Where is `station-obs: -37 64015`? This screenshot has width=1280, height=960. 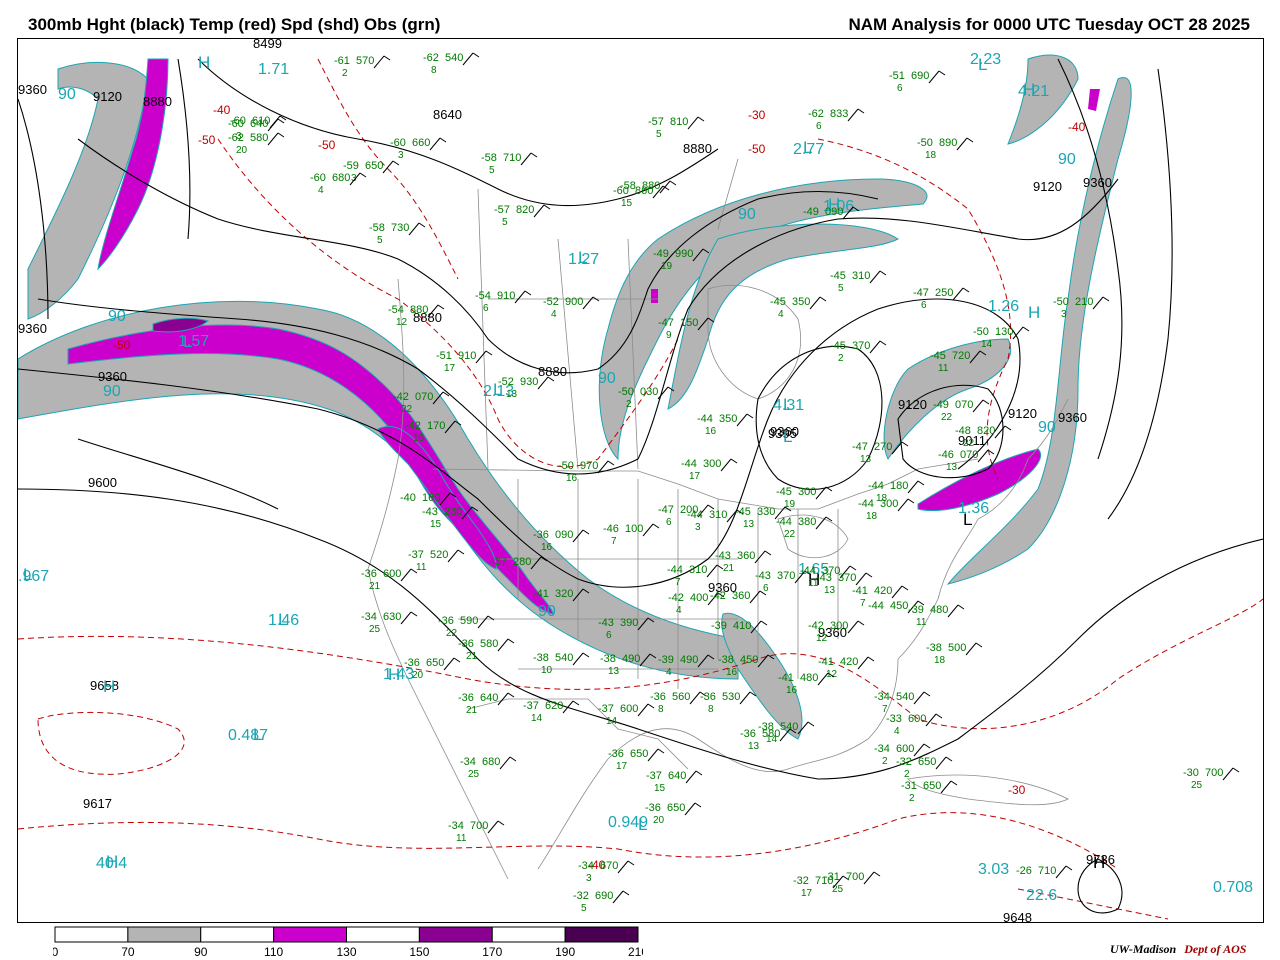
station-obs: -37 64015 is located at coordinates (674, 782).